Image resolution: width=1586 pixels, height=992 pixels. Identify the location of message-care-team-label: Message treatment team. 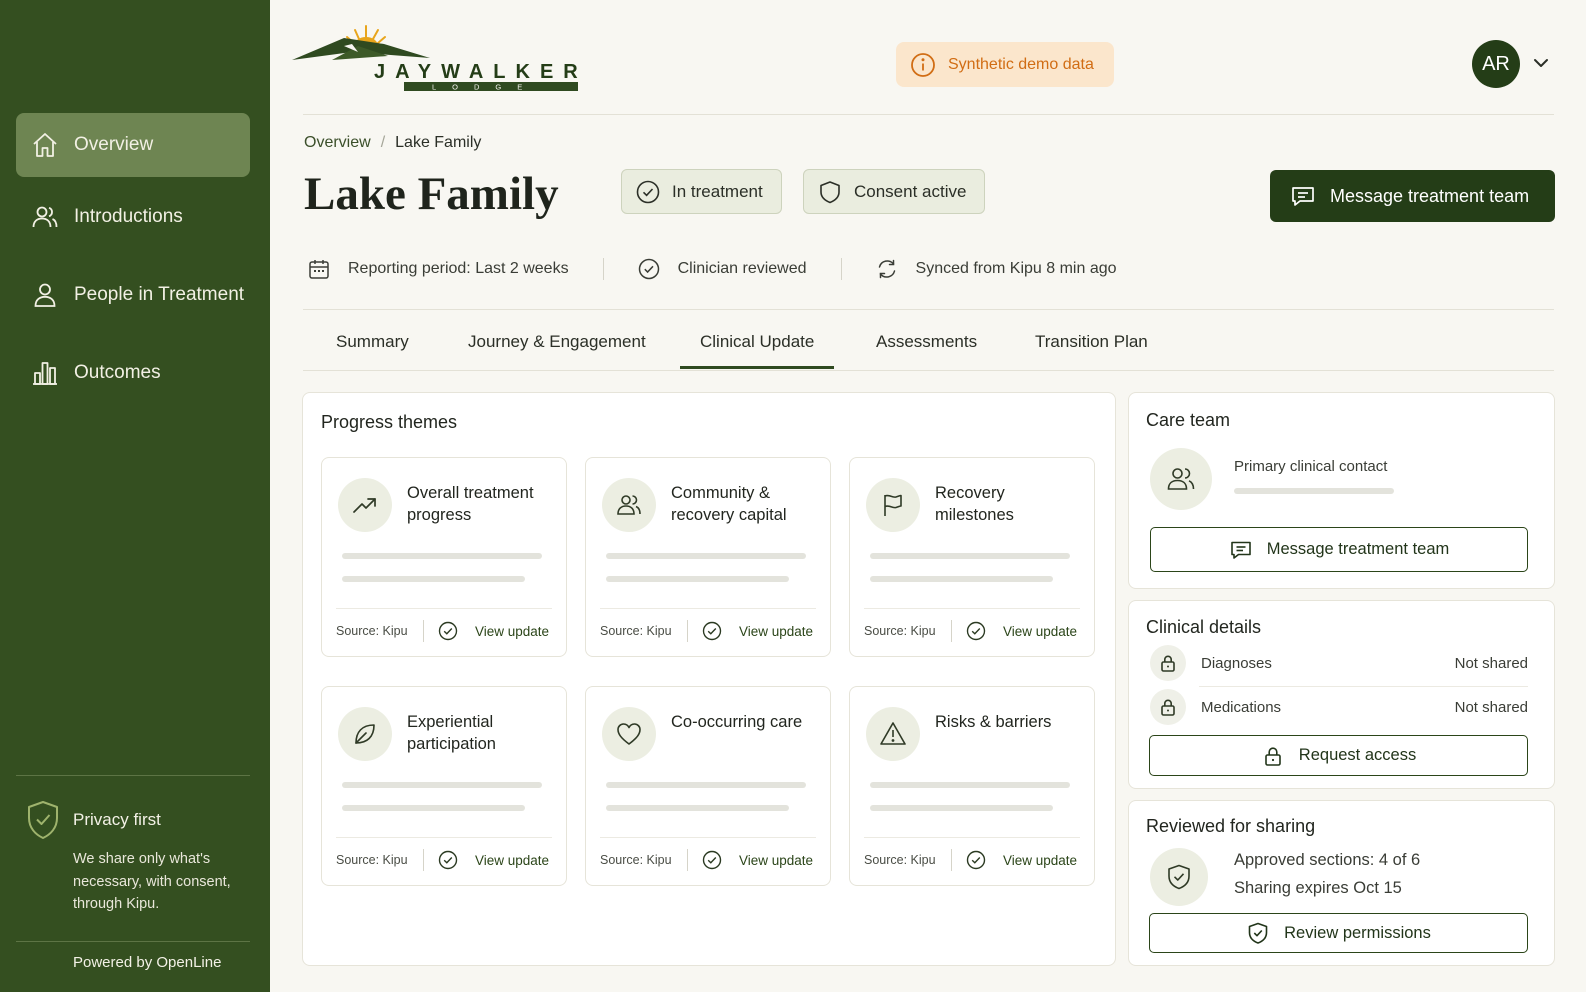
(1358, 549).